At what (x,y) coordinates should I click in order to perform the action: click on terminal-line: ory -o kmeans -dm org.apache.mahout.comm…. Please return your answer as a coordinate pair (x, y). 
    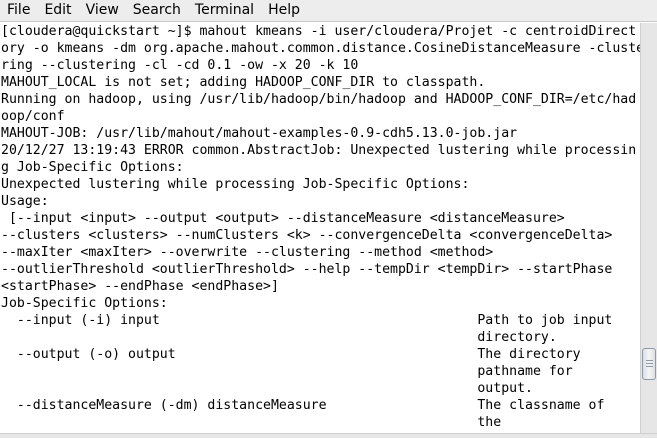
    Looking at the image, I should click on (320, 48).